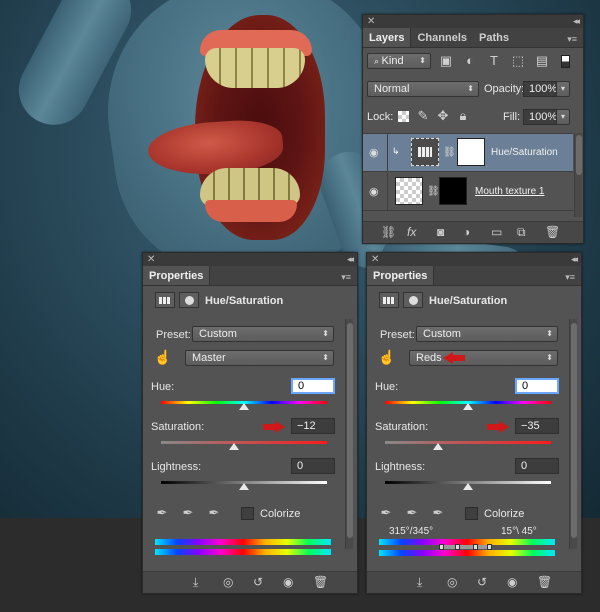  What do you see at coordinates (494, 37) in the screenshot?
I see `tab-paths: Paths` at bounding box center [494, 37].